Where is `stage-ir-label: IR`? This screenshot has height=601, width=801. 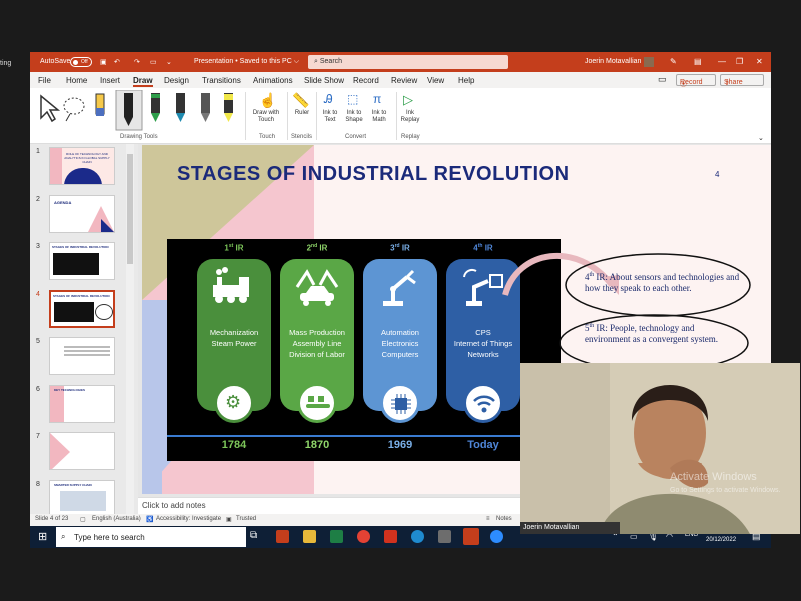 stage-ir-label: IR is located at coordinates (238, 248).